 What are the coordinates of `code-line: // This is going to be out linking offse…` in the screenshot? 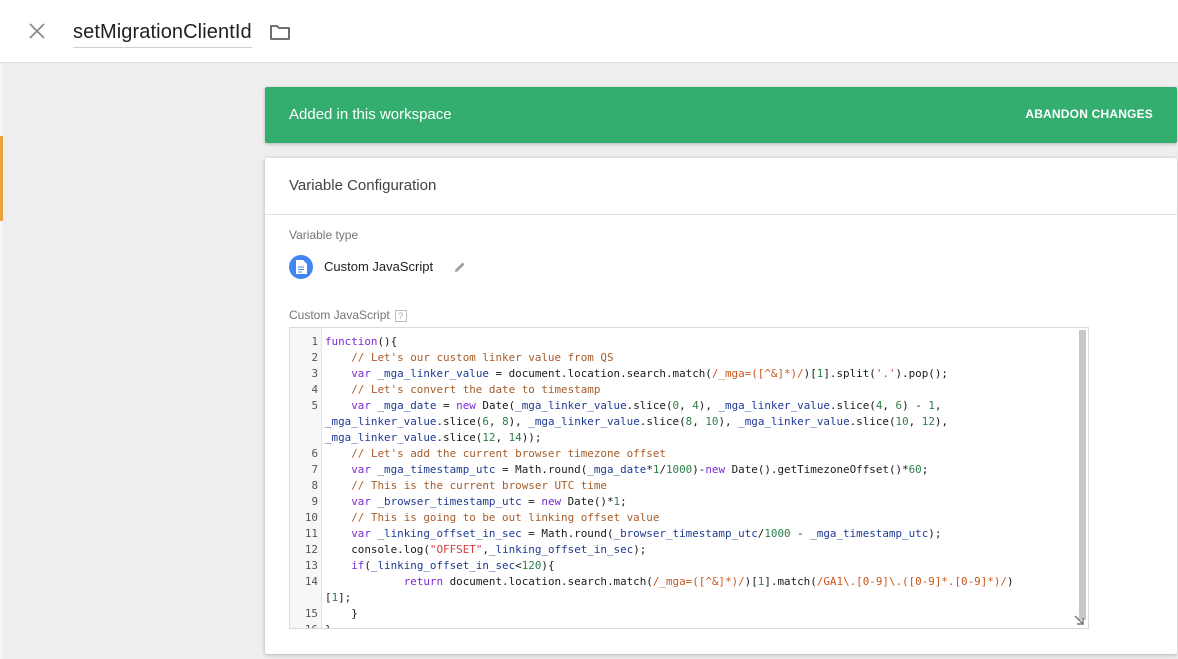 It's located at (505, 517).